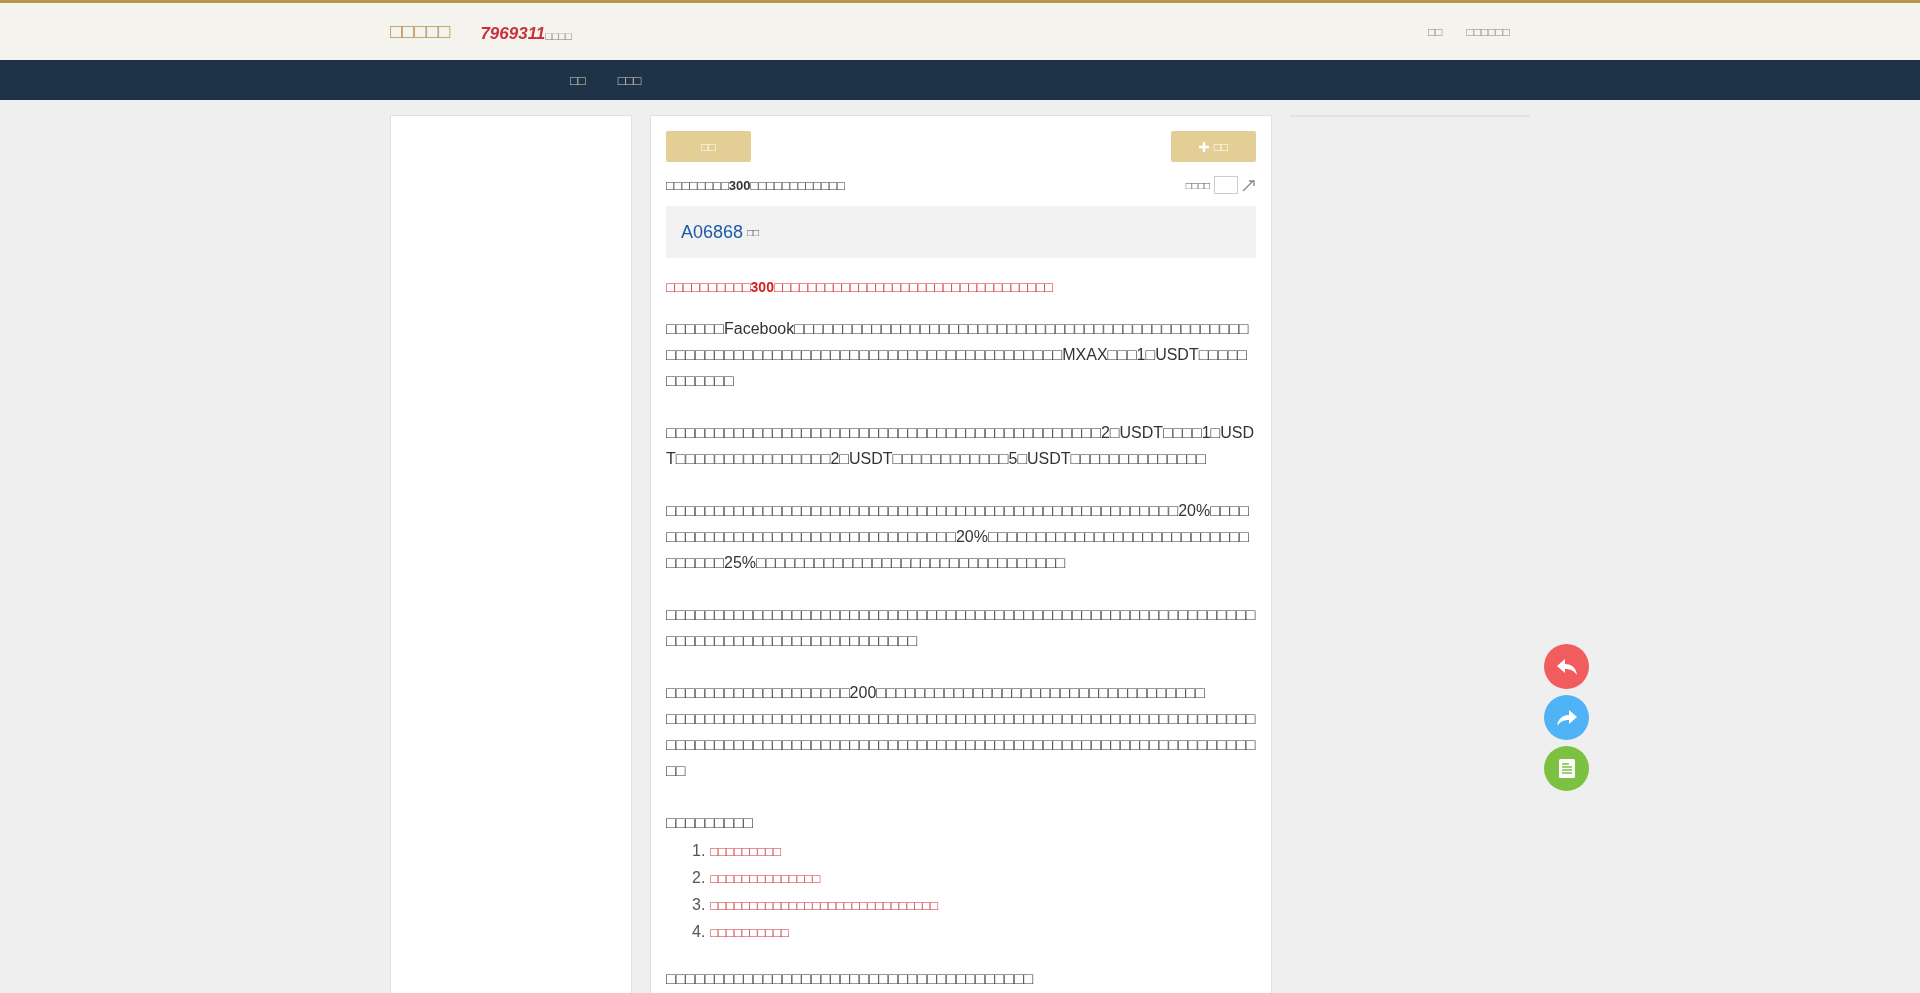 This screenshot has height=993, width=1920. I want to click on header-link: □□, so click(1435, 31).